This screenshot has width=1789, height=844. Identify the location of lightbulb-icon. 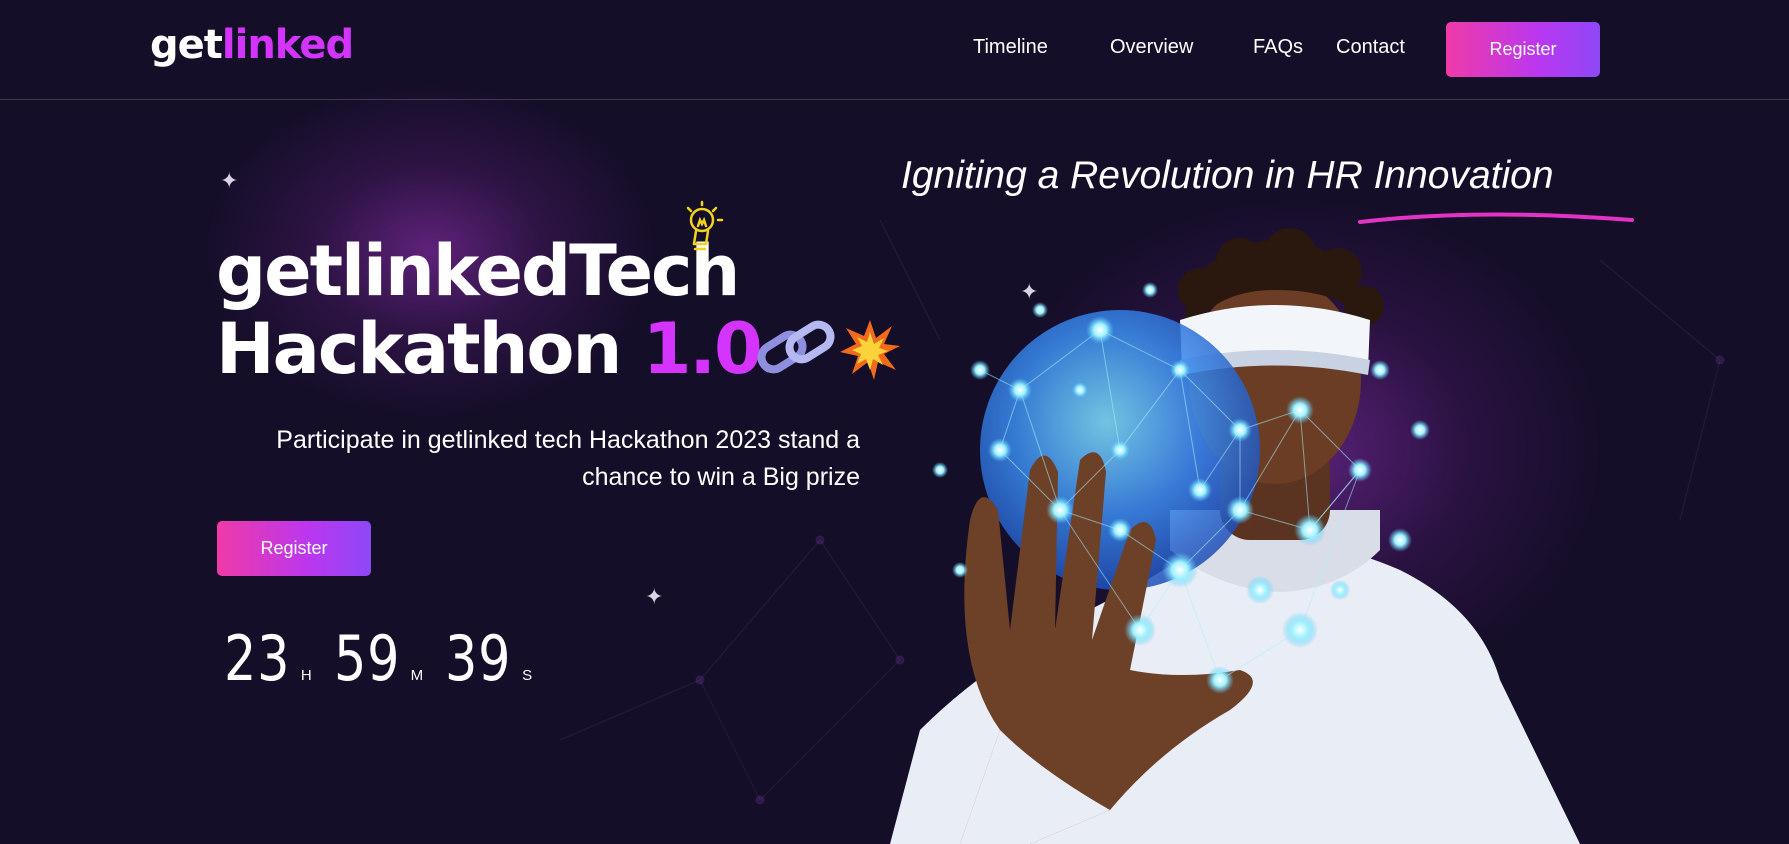
(705, 225).